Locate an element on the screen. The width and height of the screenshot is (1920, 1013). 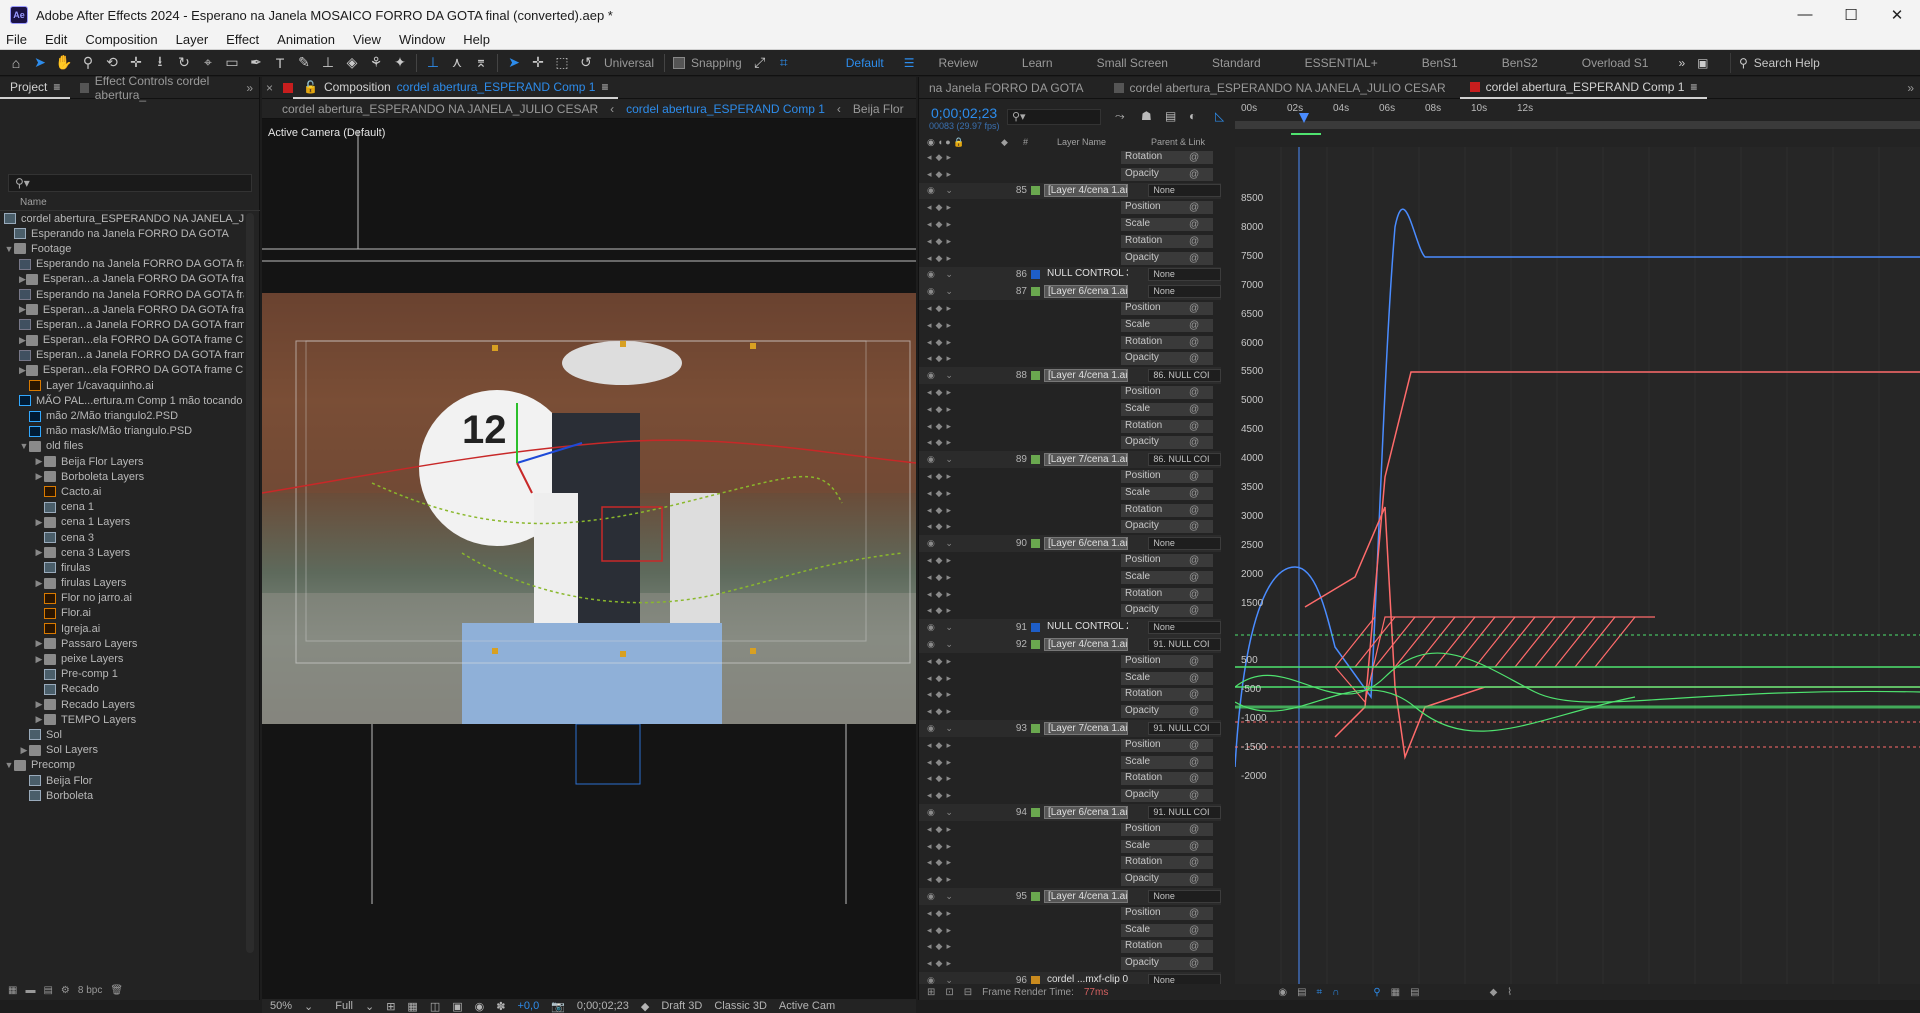
trash-icon: 🗑 is located at coordinates (116, 990).